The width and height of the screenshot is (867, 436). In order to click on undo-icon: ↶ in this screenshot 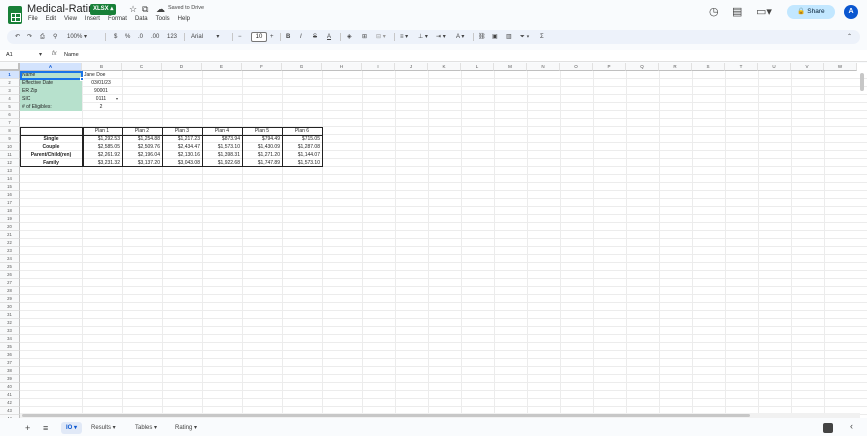, I will do `click(17, 37)`.